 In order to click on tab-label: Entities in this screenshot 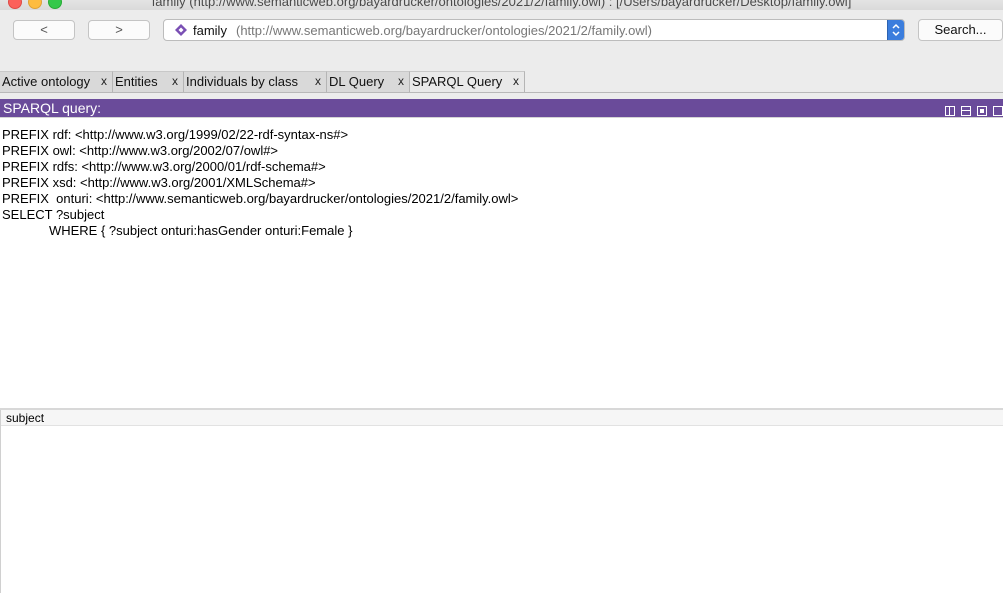, I will do `click(136, 81)`.